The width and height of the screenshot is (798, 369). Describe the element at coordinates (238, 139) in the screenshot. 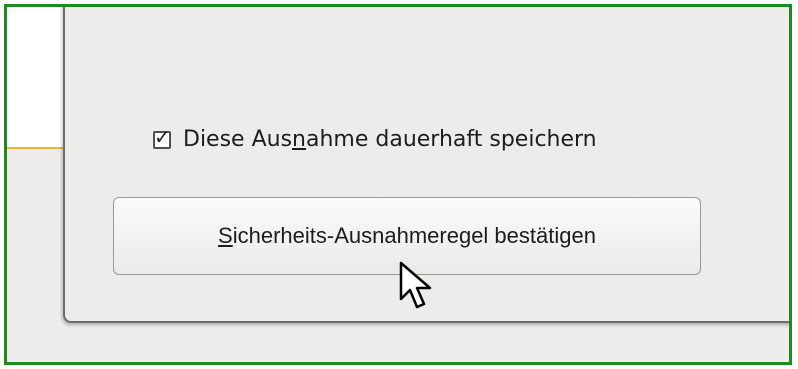

I see `checkbox-label-part: Diese Aus` at that location.